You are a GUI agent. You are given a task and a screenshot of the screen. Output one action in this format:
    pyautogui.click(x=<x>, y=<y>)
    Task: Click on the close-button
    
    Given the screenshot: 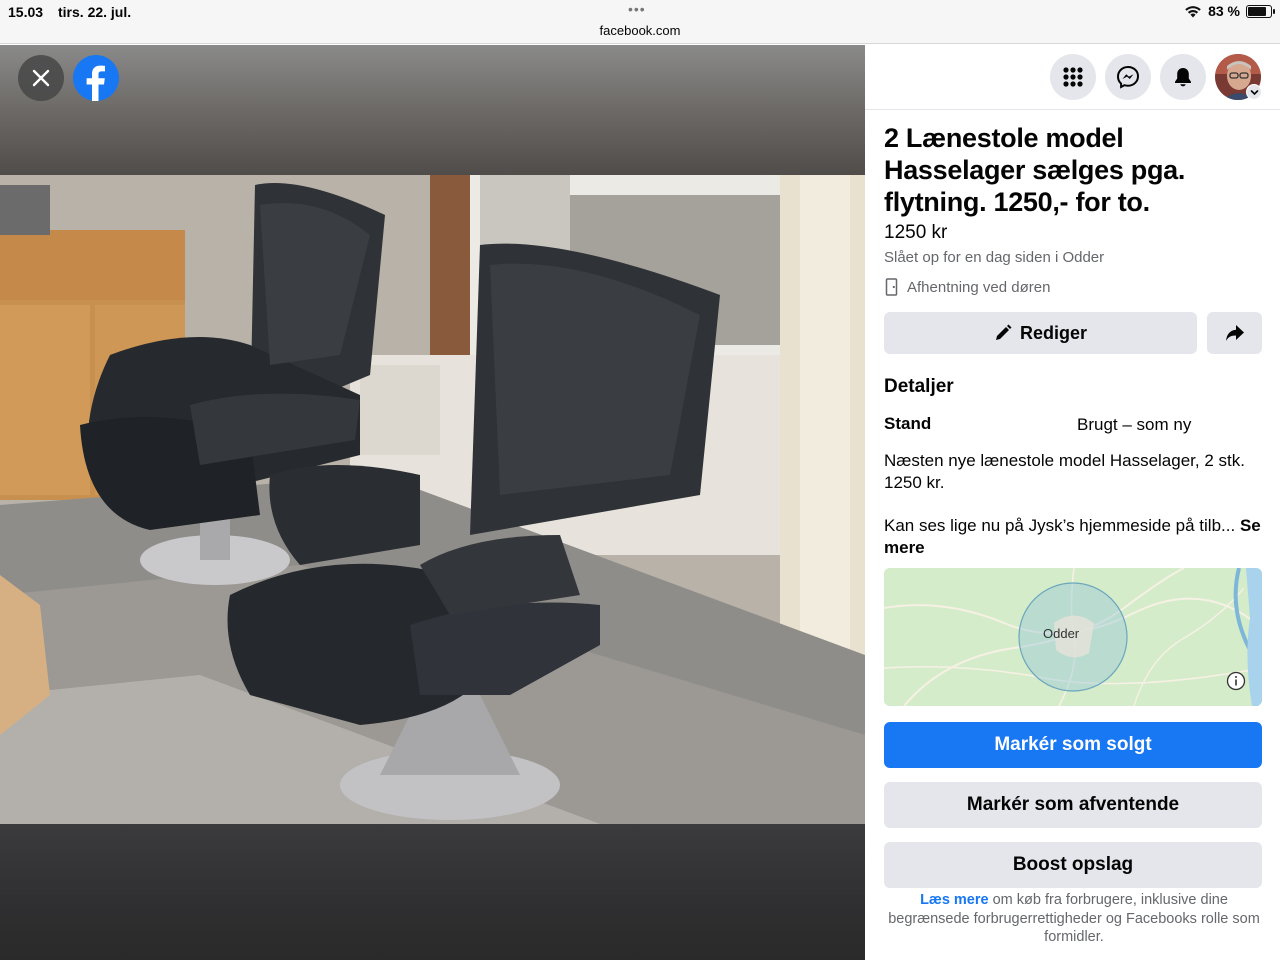 What is the action you would take?
    pyautogui.click(x=41, y=78)
    